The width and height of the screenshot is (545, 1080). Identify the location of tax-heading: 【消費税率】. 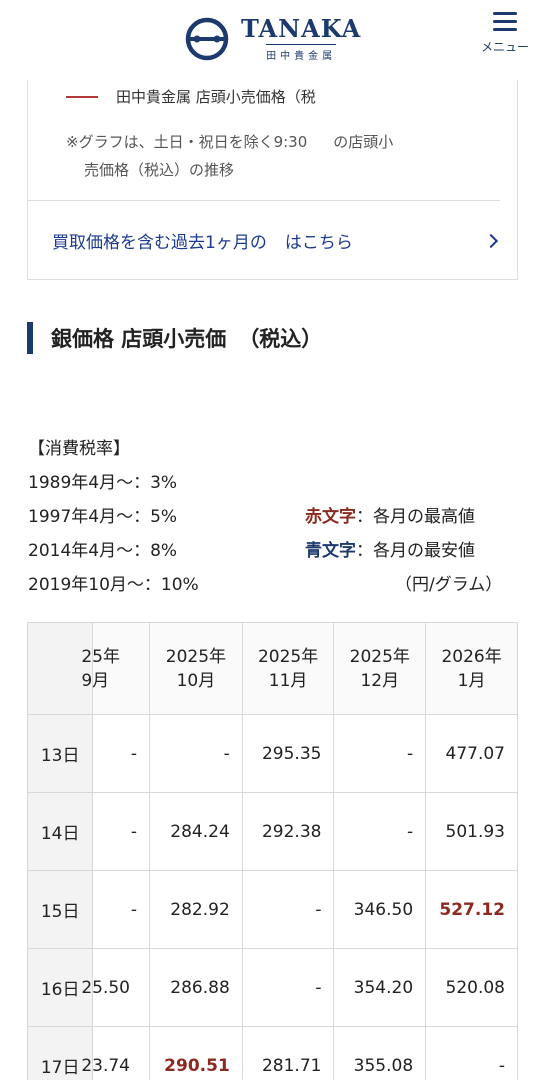
(79, 449).